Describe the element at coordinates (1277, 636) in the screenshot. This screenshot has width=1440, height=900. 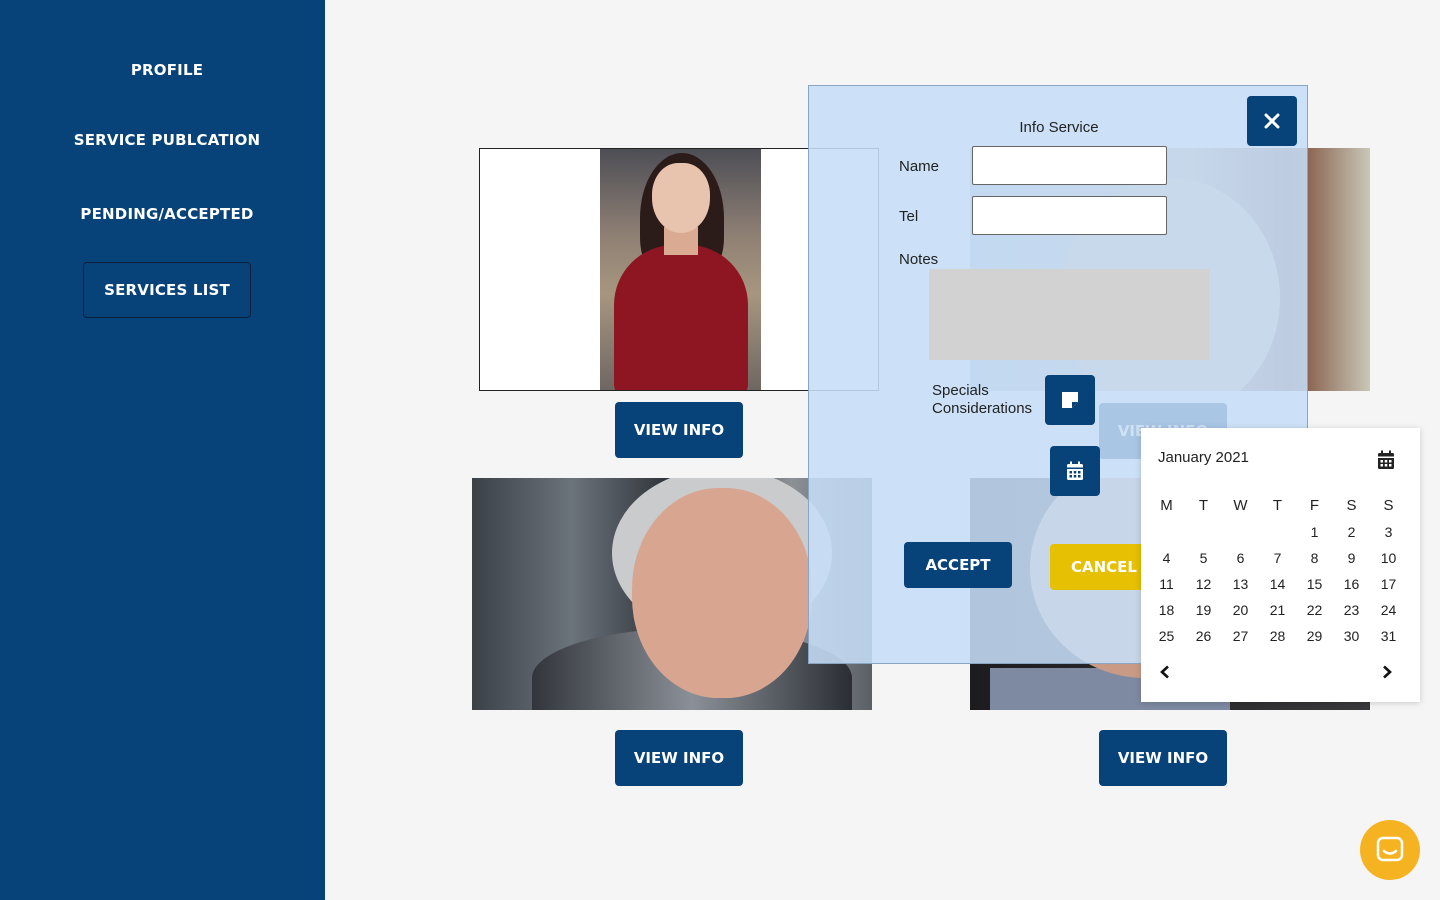
I see `calendar-day: 28` at that location.